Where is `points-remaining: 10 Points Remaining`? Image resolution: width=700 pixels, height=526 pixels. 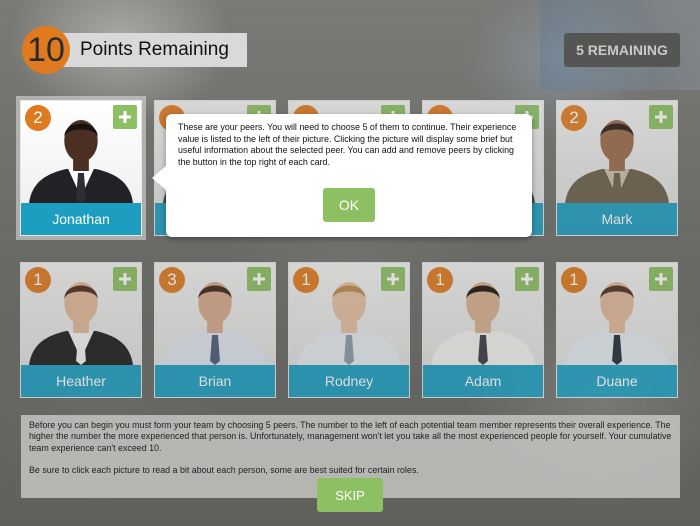
points-remaining: 10 Points Remaining is located at coordinates (134, 50).